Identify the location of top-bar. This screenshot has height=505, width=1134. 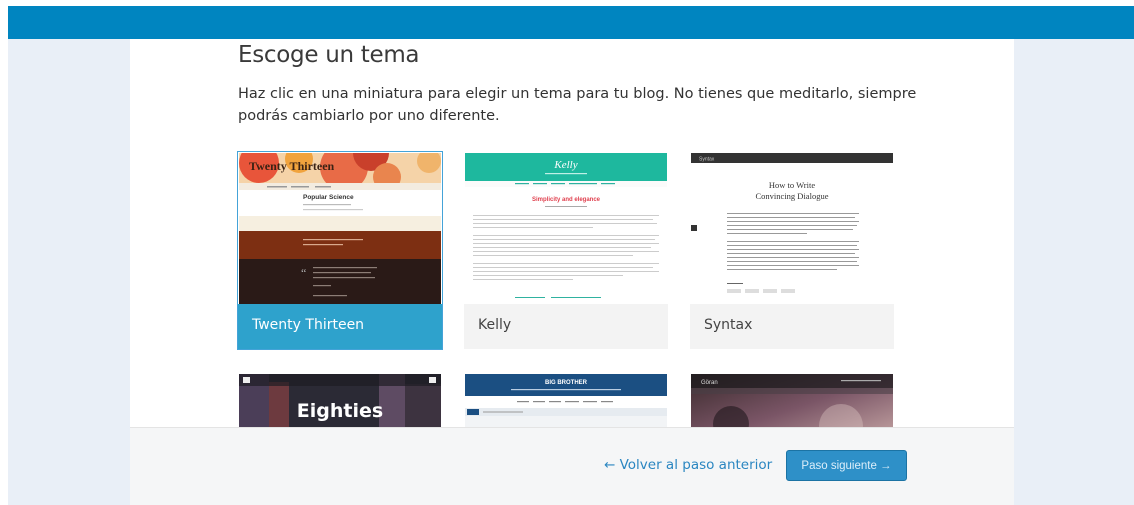
(571, 22).